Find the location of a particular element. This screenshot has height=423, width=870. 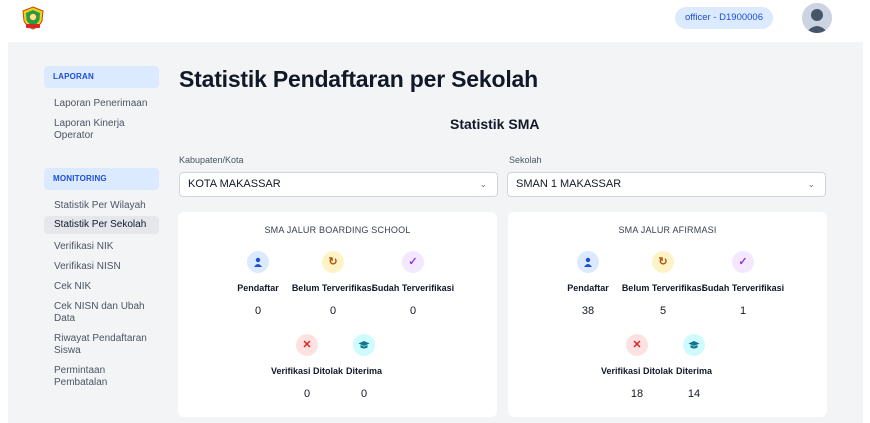

sidebar-item-statistik-per-wilayah: Statistik Per Wilayah is located at coordinates (101, 206).